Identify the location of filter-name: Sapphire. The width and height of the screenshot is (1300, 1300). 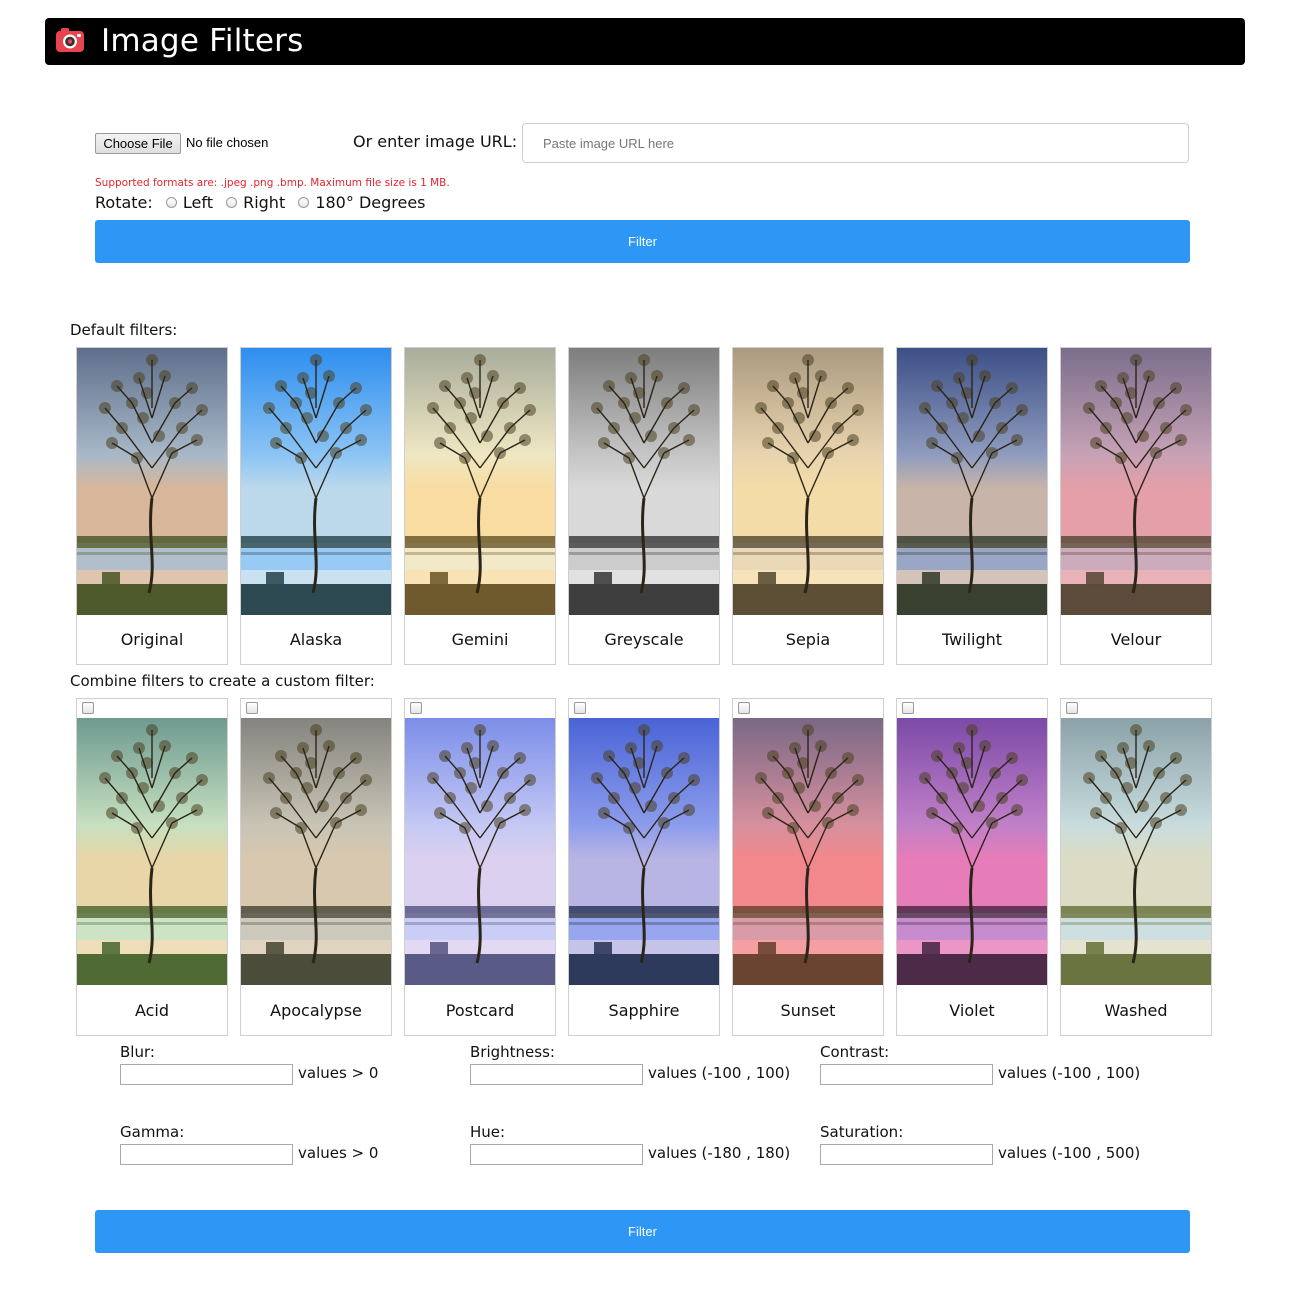
(644, 1010).